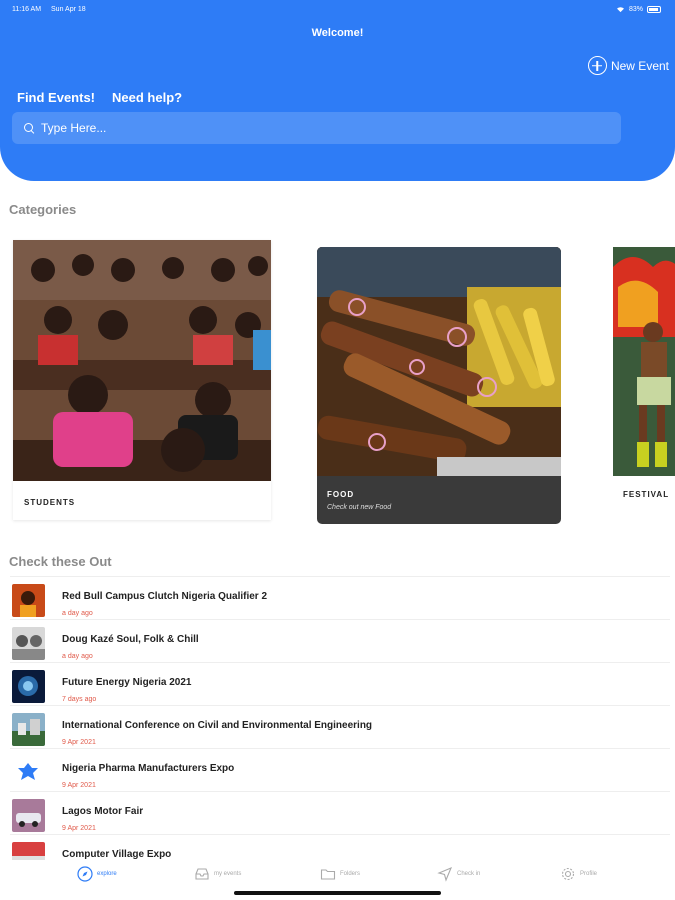 Image resolution: width=675 pixels, height=900 pixels. What do you see at coordinates (644, 361) in the screenshot?
I see `festival-image` at bounding box center [644, 361].